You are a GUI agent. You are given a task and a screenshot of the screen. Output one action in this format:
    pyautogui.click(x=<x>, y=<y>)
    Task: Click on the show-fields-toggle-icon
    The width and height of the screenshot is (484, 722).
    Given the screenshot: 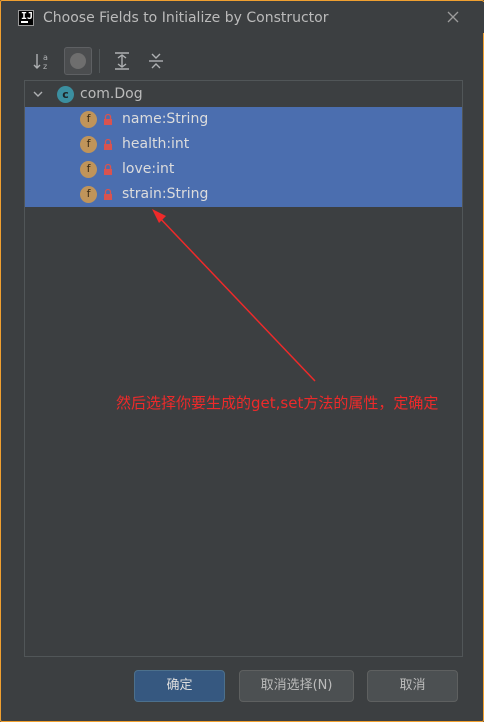 What is the action you would take?
    pyautogui.click(x=78, y=61)
    